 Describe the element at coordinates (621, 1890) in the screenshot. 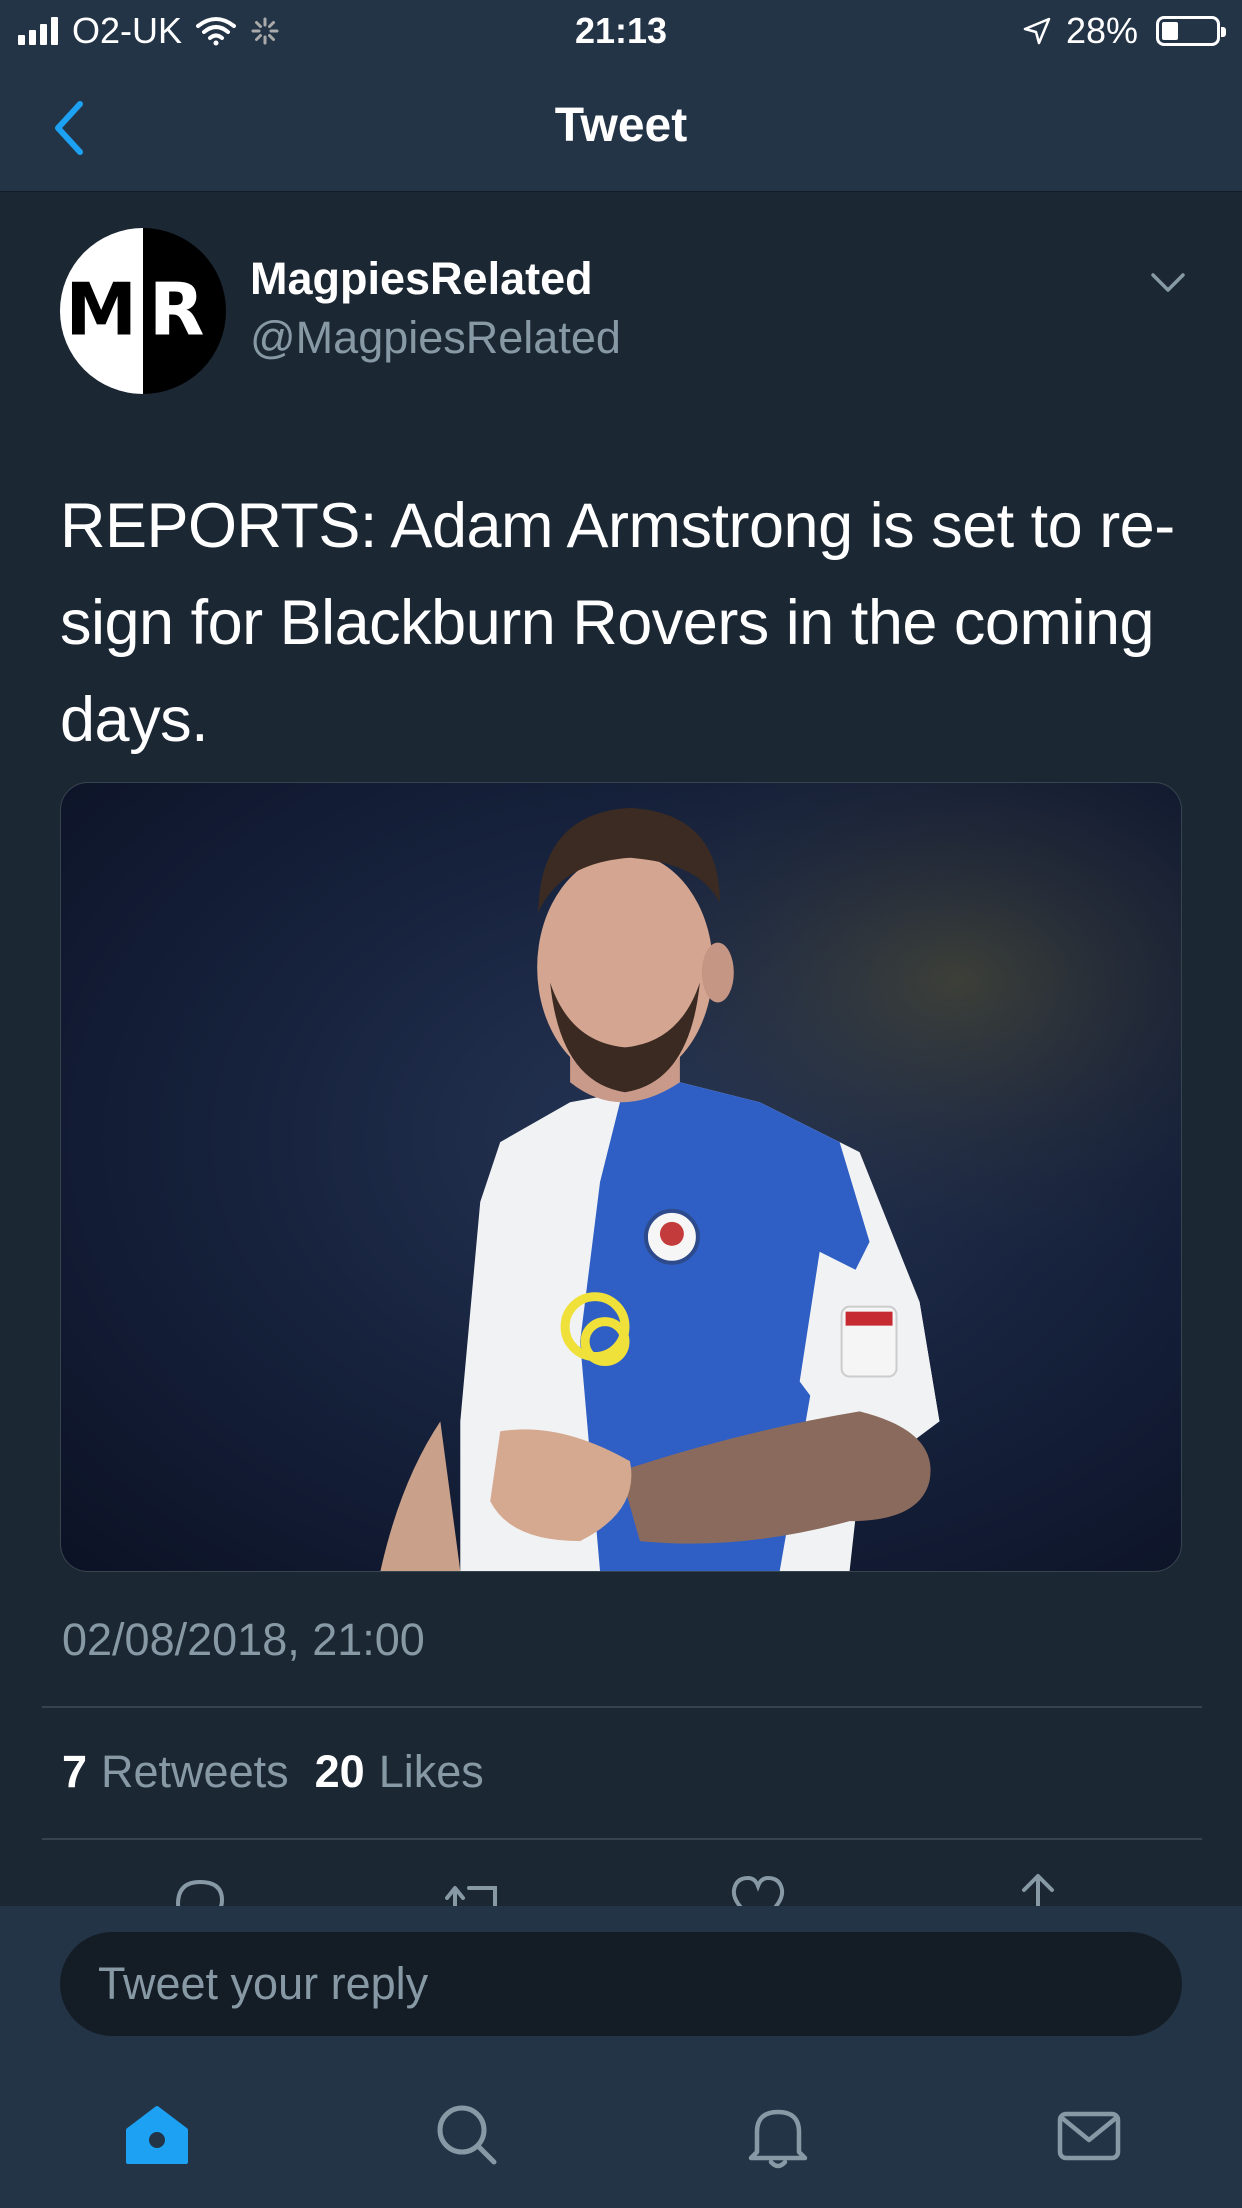

I see `tweet-actions` at that location.